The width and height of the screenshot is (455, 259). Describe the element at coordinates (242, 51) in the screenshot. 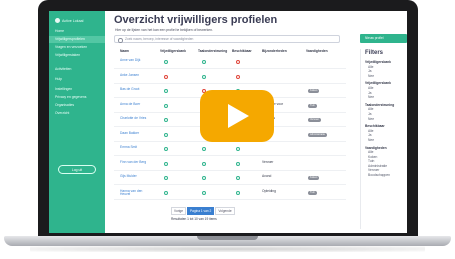

I see `column-header-beschikbaar: Beschikbaar` at that location.